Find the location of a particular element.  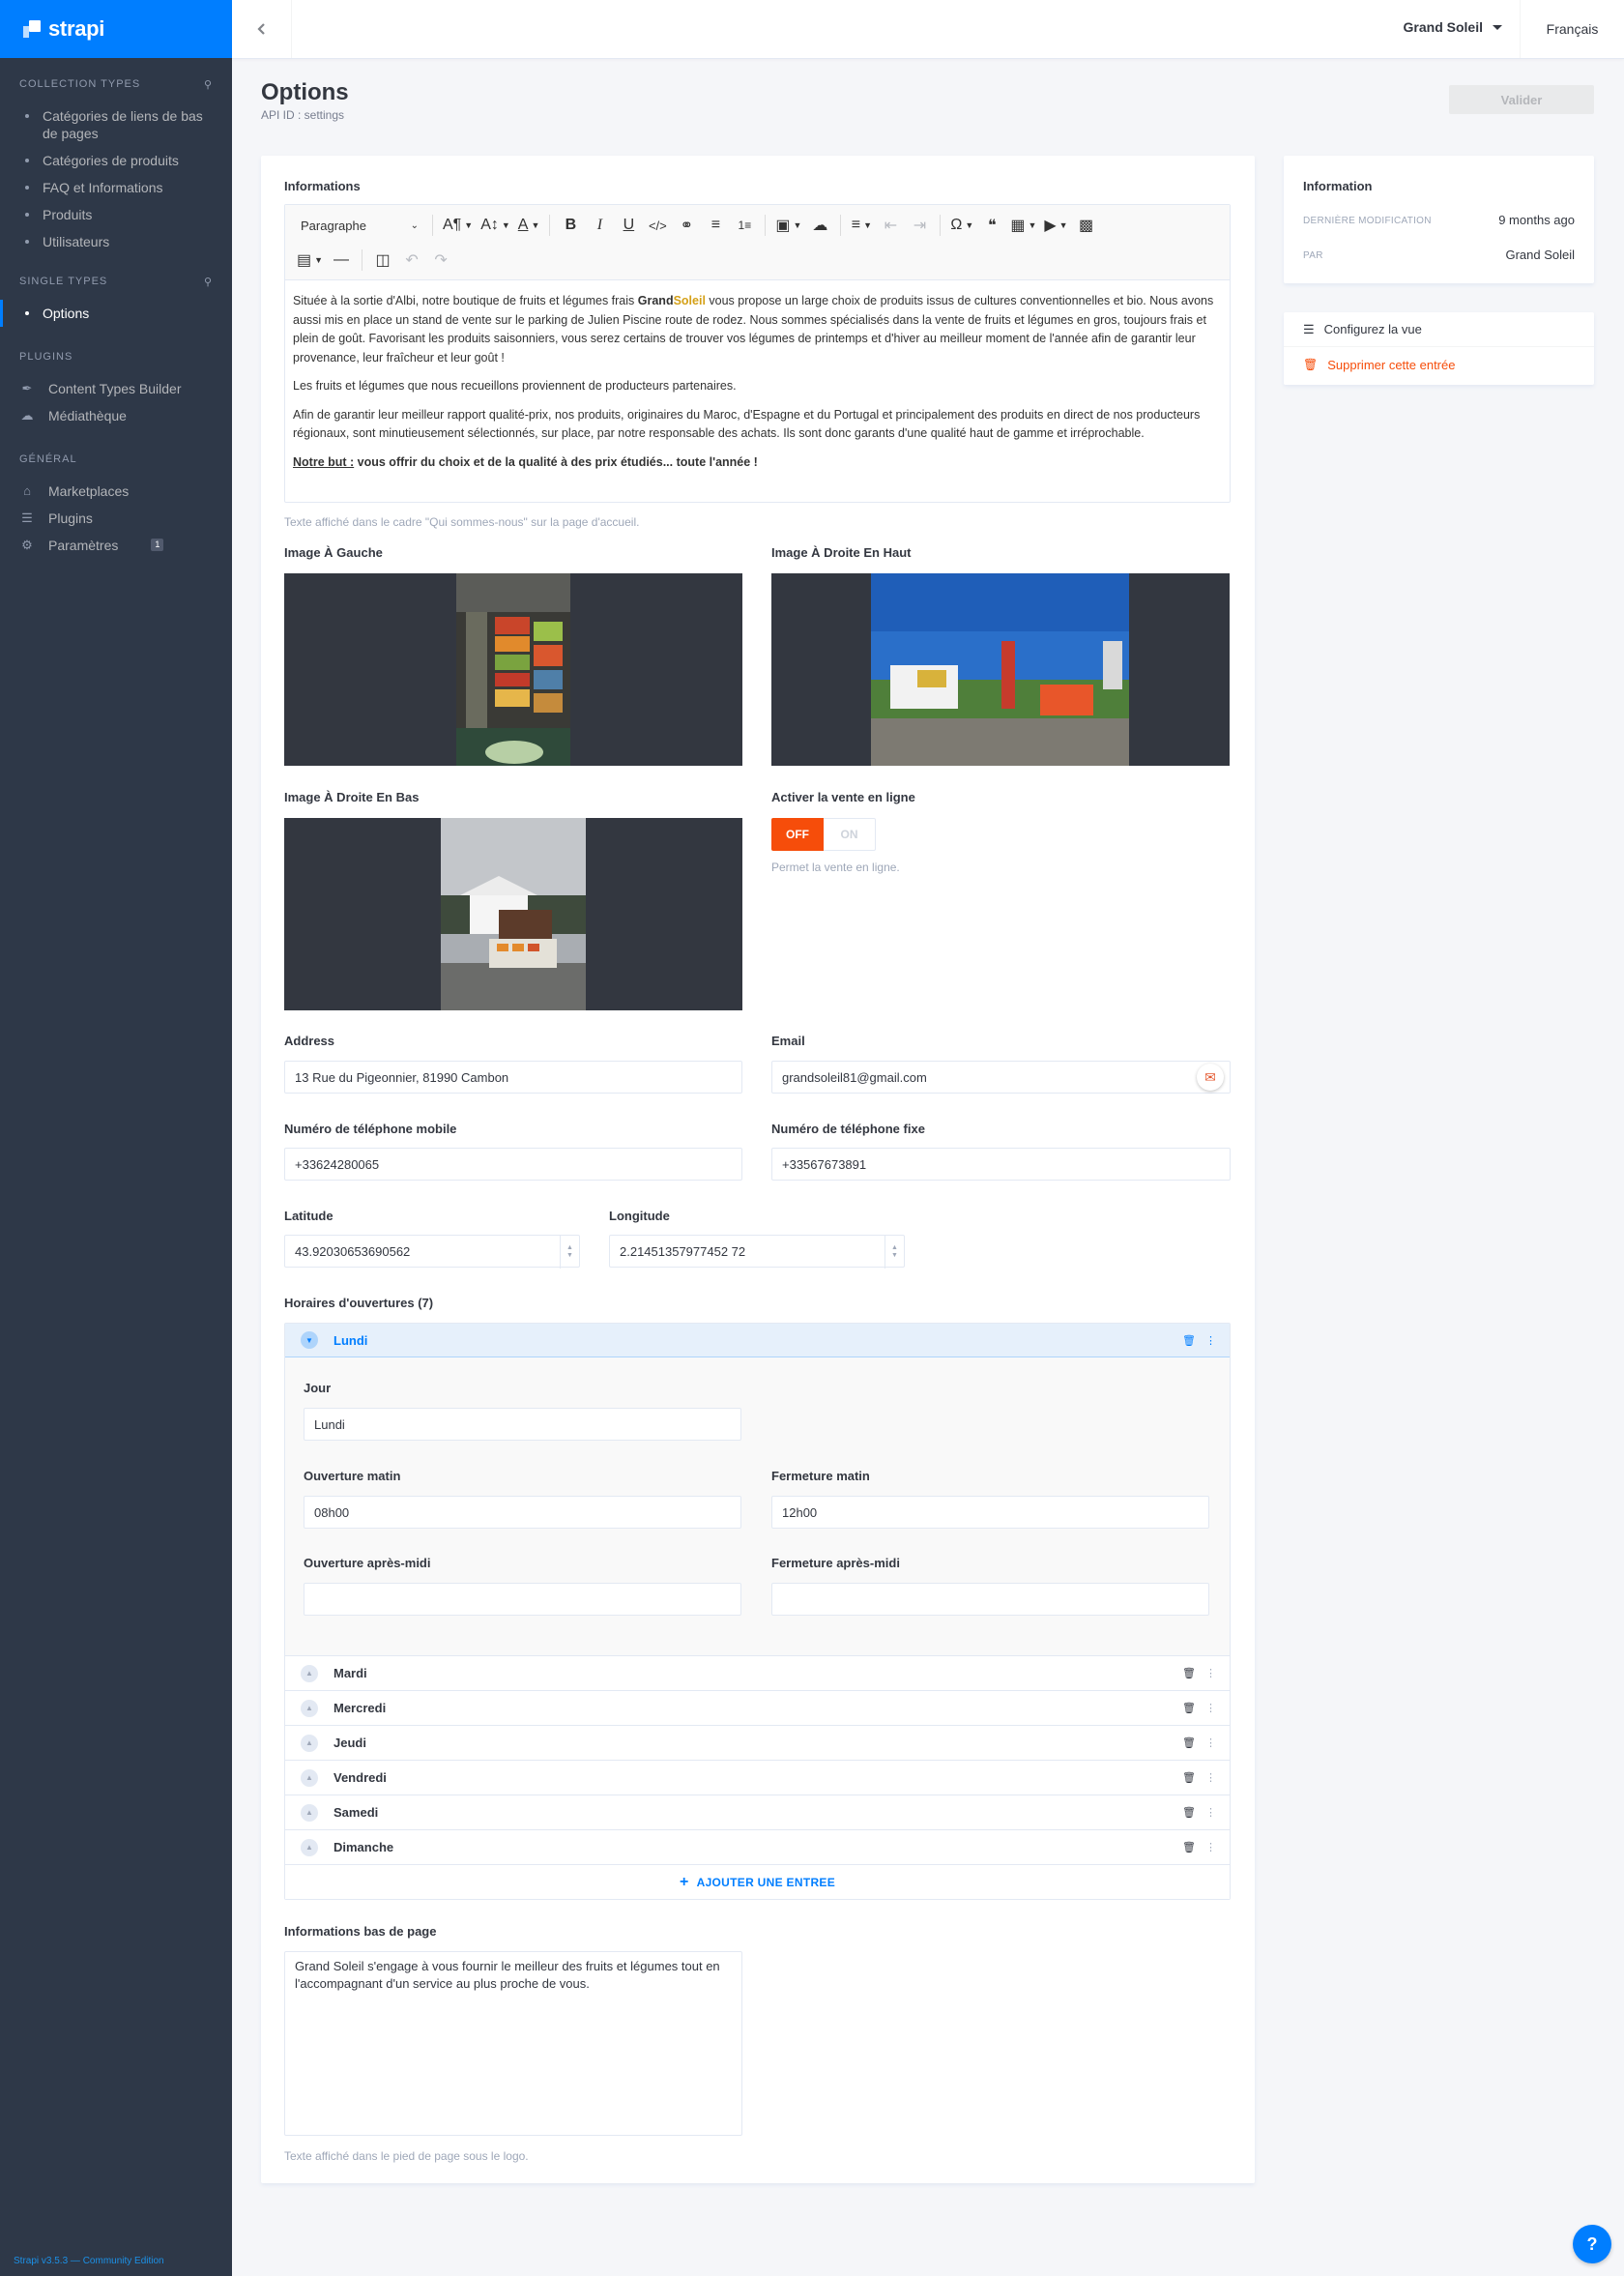

sidebar-item-plugins: ☰ Plugins is located at coordinates (116, 518).